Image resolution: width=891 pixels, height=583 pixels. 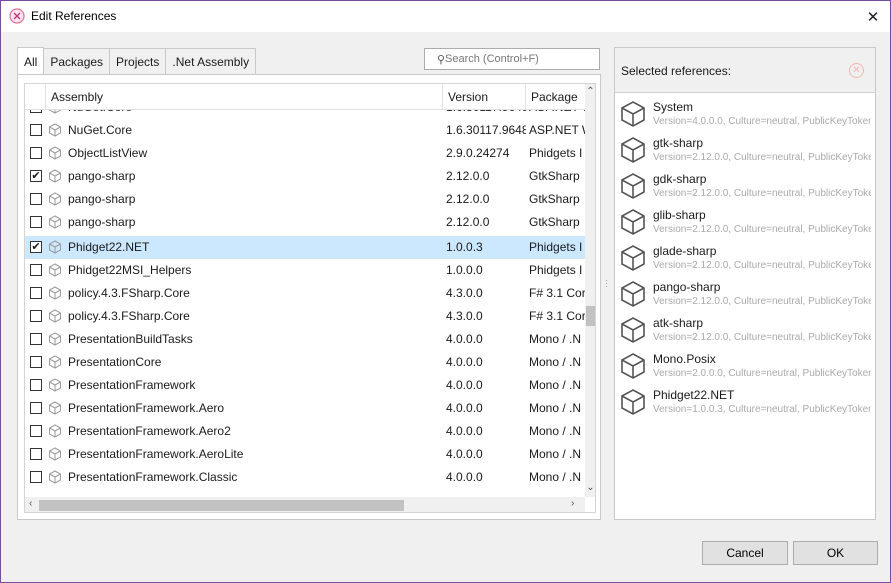 I want to click on row-assembly-name: pango-sharp, so click(x=102, y=222).